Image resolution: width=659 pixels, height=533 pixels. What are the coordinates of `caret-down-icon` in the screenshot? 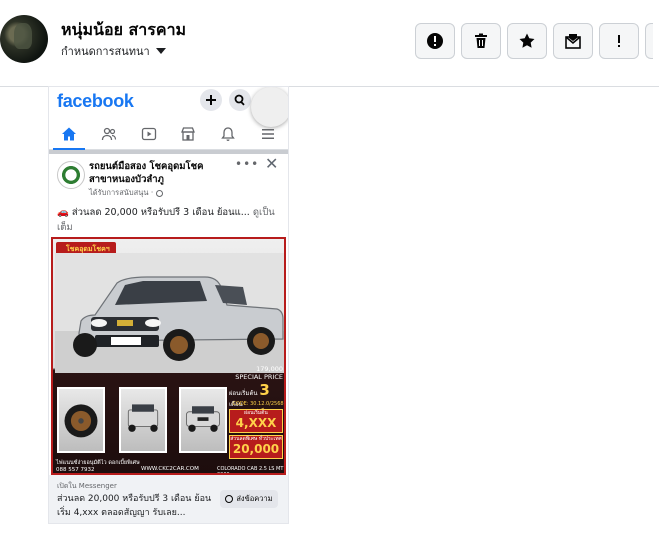 It's located at (160, 51).